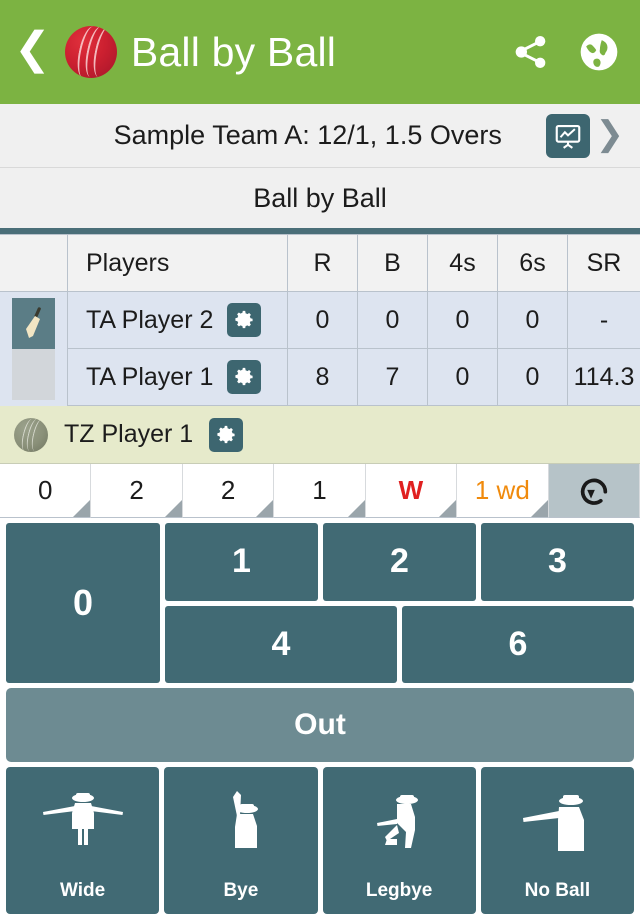 The image size is (640, 920). I want to click on column-strike-rate: SR, so click(604, 263).